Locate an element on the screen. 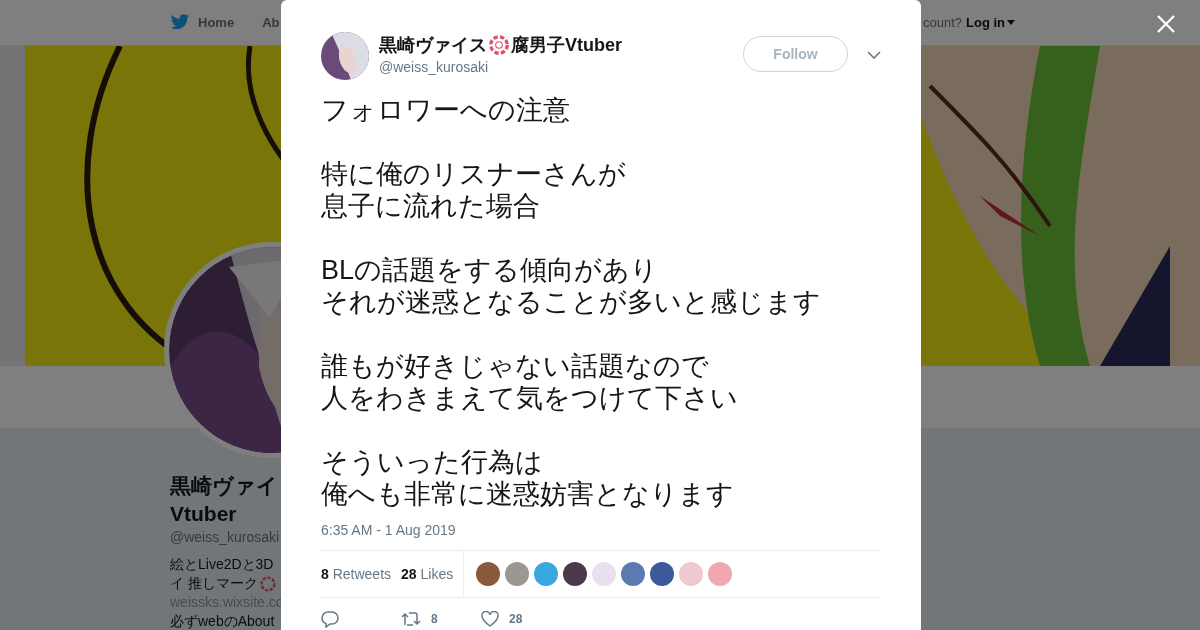 The image size is (1200, 630). close-icon is located at coordinates (1166, 24).